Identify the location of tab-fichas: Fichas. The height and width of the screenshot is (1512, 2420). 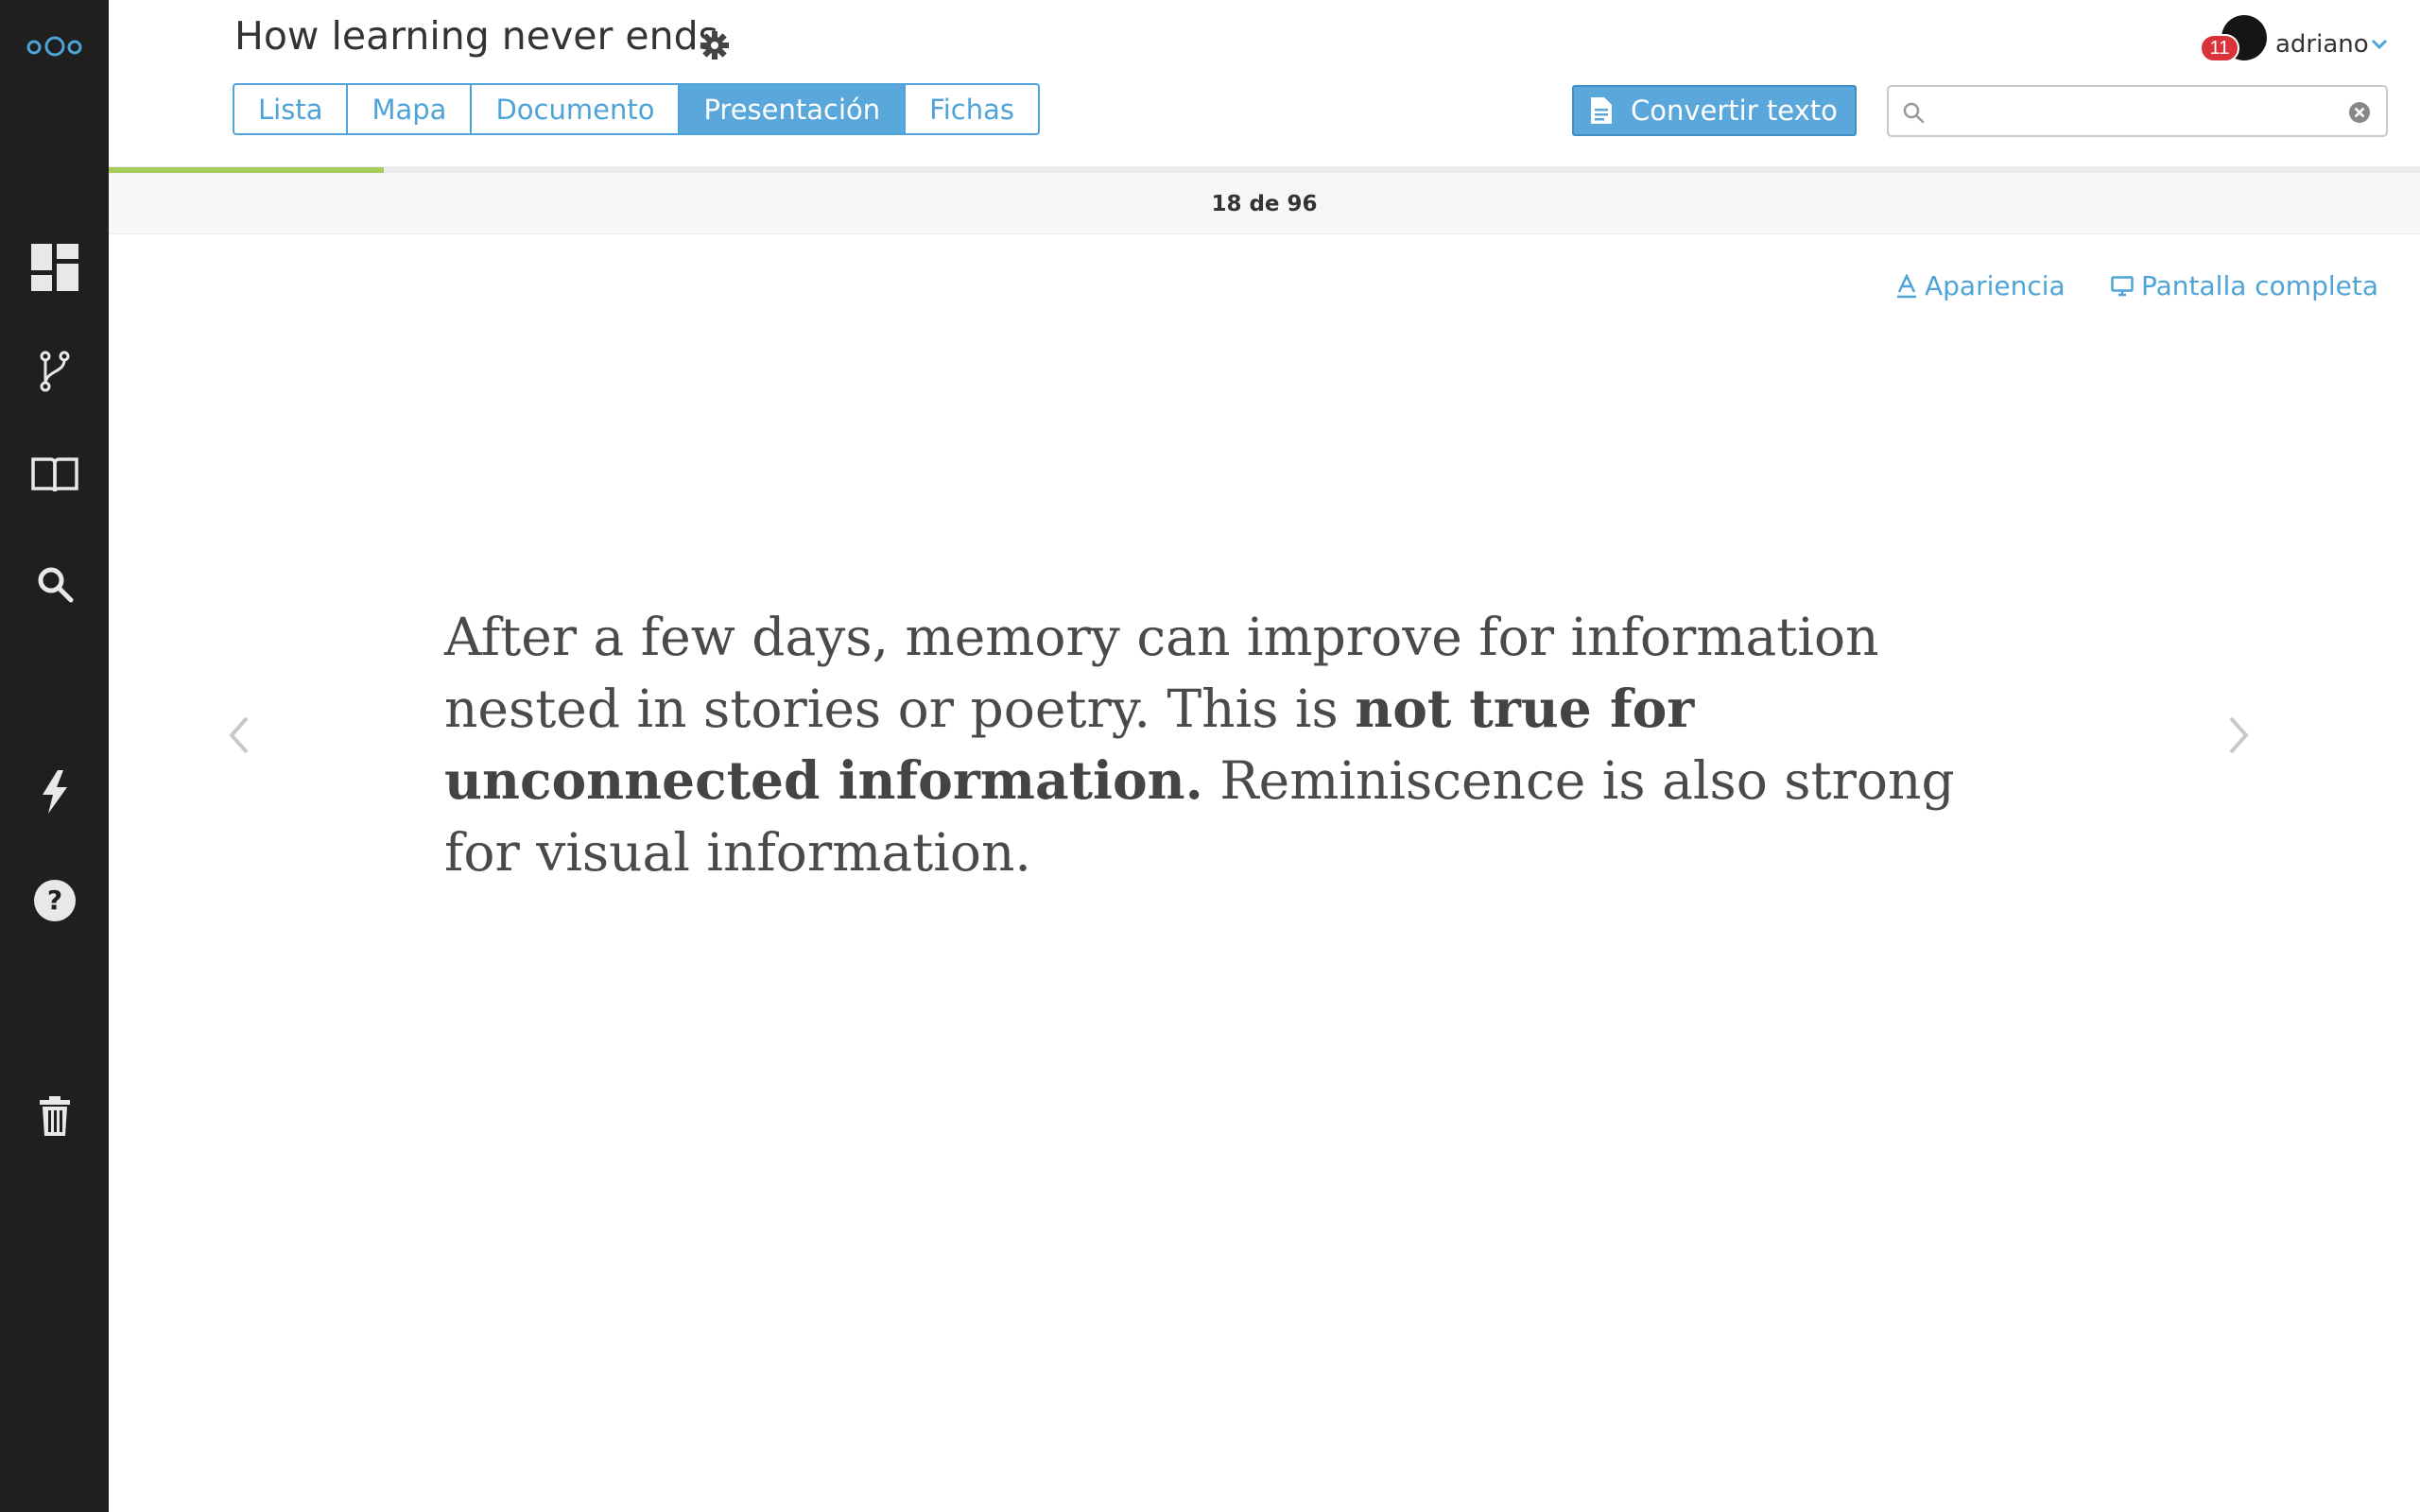
(972, 109).